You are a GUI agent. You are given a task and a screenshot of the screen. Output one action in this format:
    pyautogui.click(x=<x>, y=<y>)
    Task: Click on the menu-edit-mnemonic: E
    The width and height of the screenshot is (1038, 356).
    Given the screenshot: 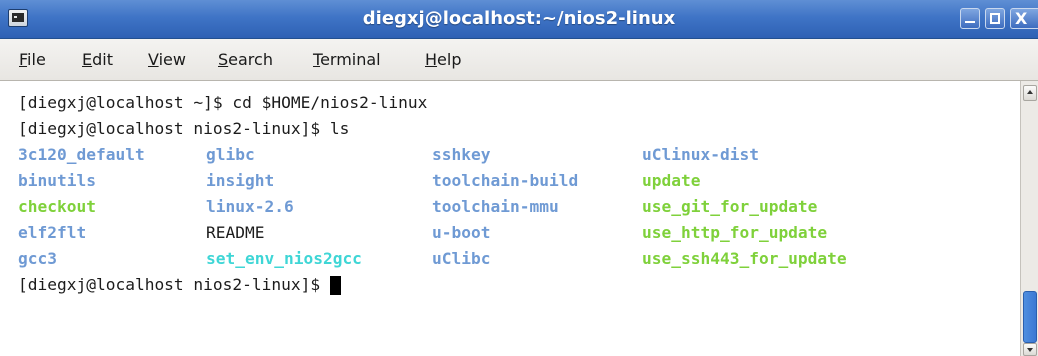 What is the action you would take?
    pyautogui.click(x=87, y=59)
    